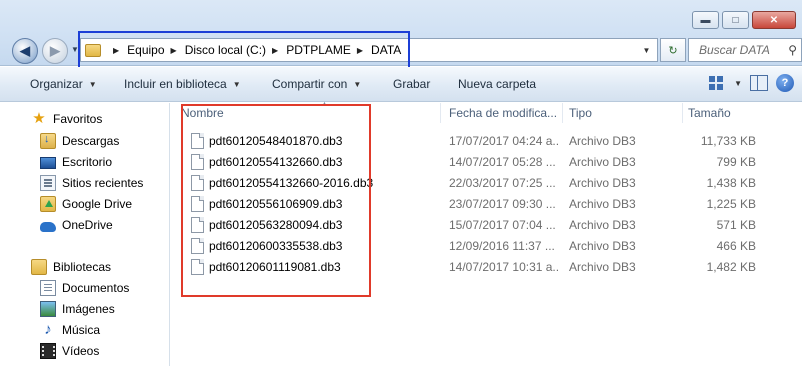  I want to click on sidebar-item-label: OneDrive, so click(87, 225).